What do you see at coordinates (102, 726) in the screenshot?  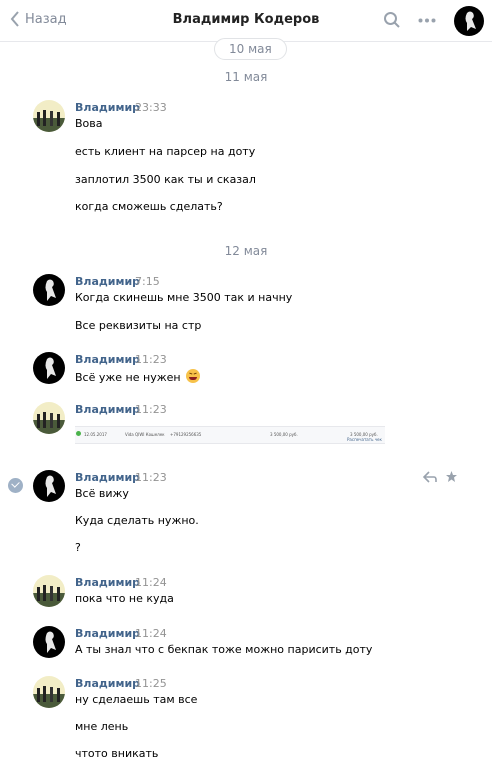 I see `message-text: мне лень` at bounding box center [102, 726].